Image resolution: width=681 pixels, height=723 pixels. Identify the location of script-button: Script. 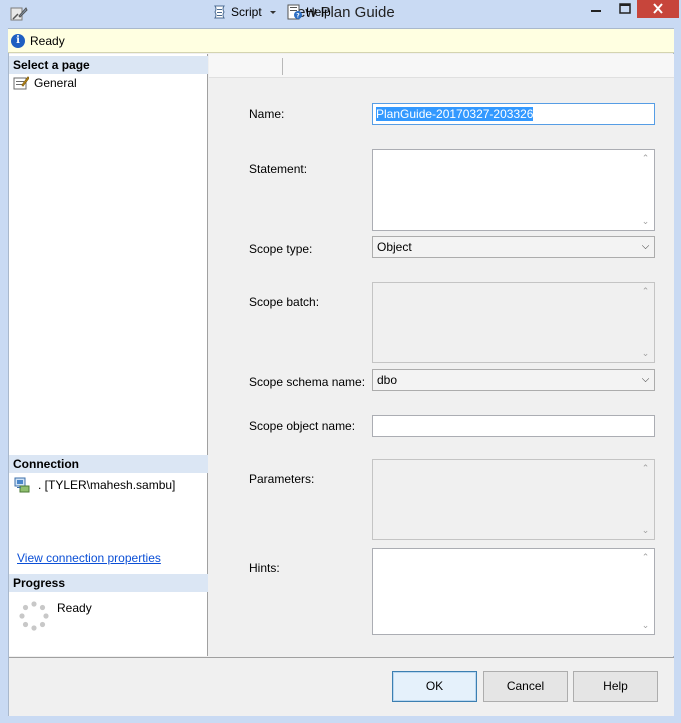
(245, 12).